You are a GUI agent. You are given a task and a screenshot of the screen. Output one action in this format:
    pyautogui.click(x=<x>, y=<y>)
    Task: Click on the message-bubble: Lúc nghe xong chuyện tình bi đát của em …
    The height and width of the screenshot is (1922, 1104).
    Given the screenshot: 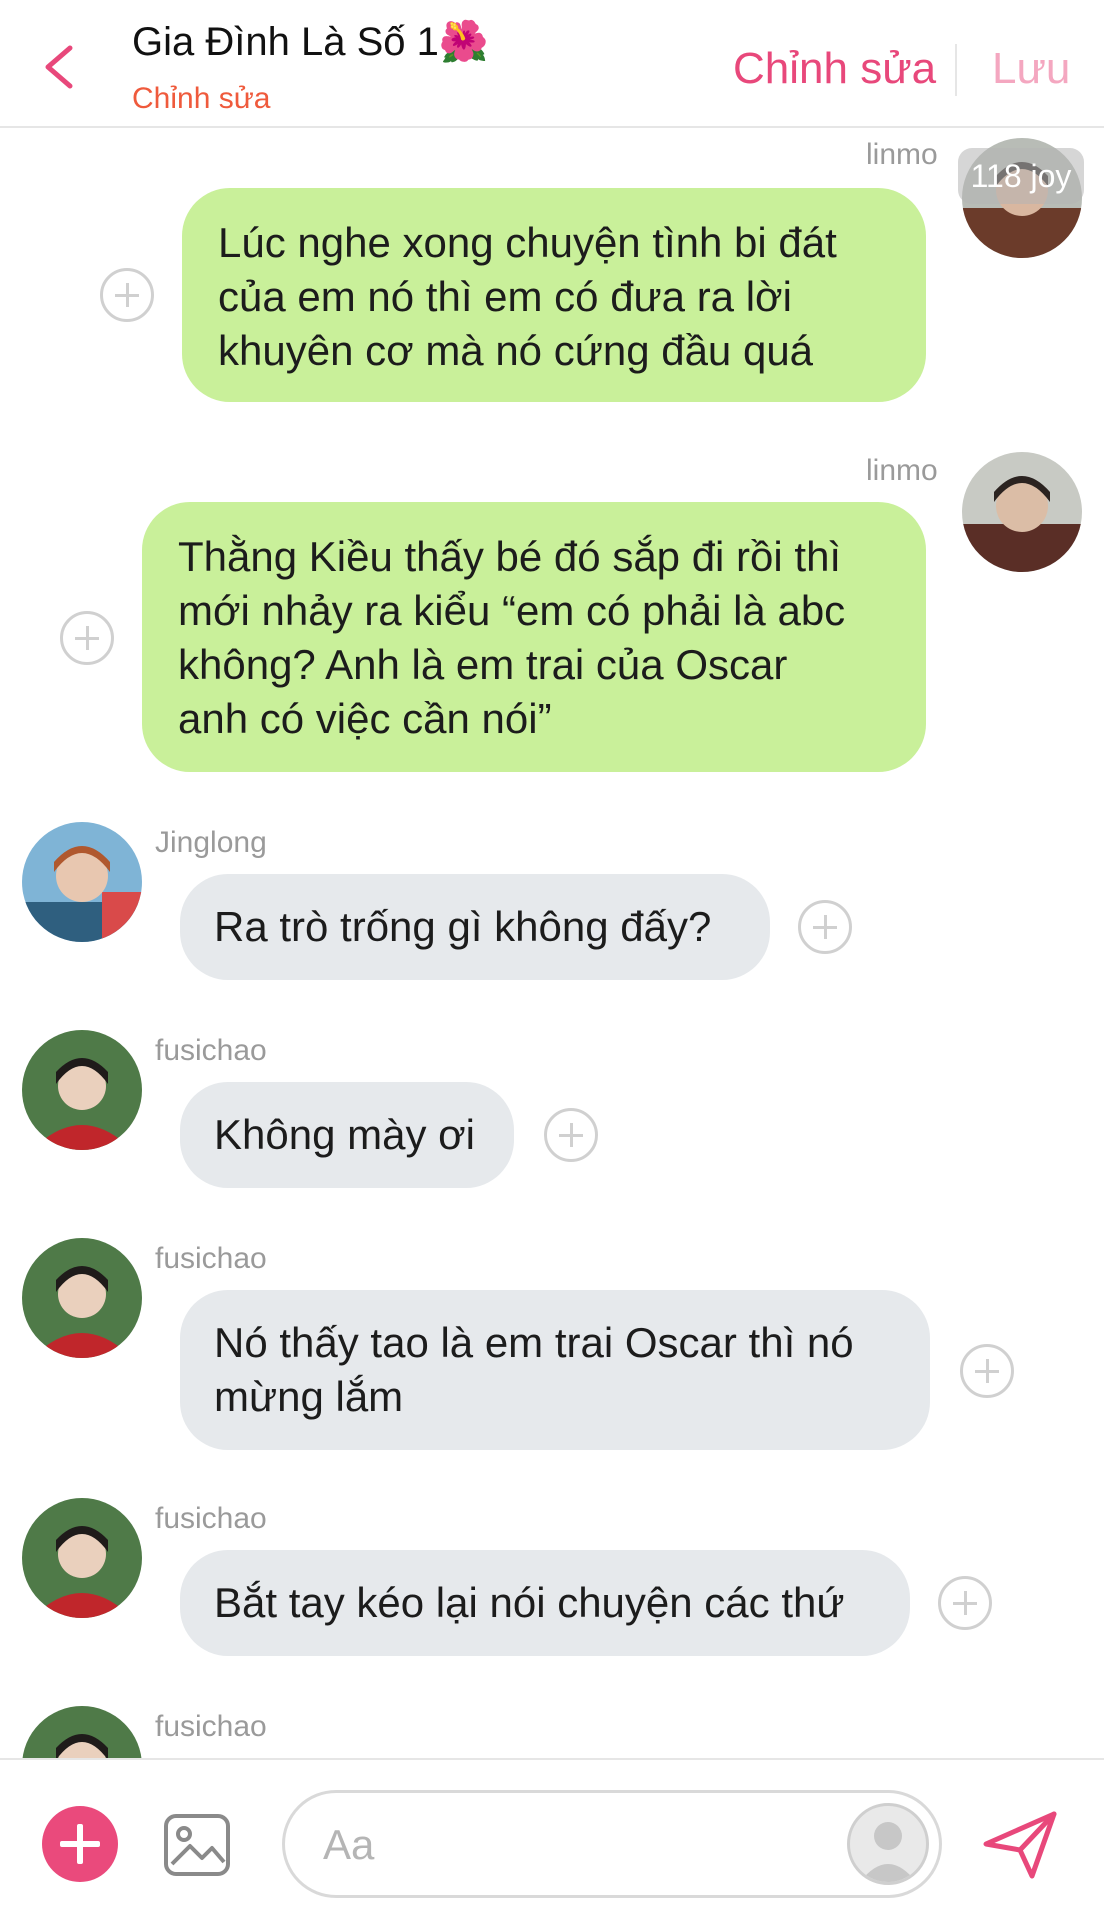 What is the action you would take?
    pyautogui.click(x=554, y=295)
    